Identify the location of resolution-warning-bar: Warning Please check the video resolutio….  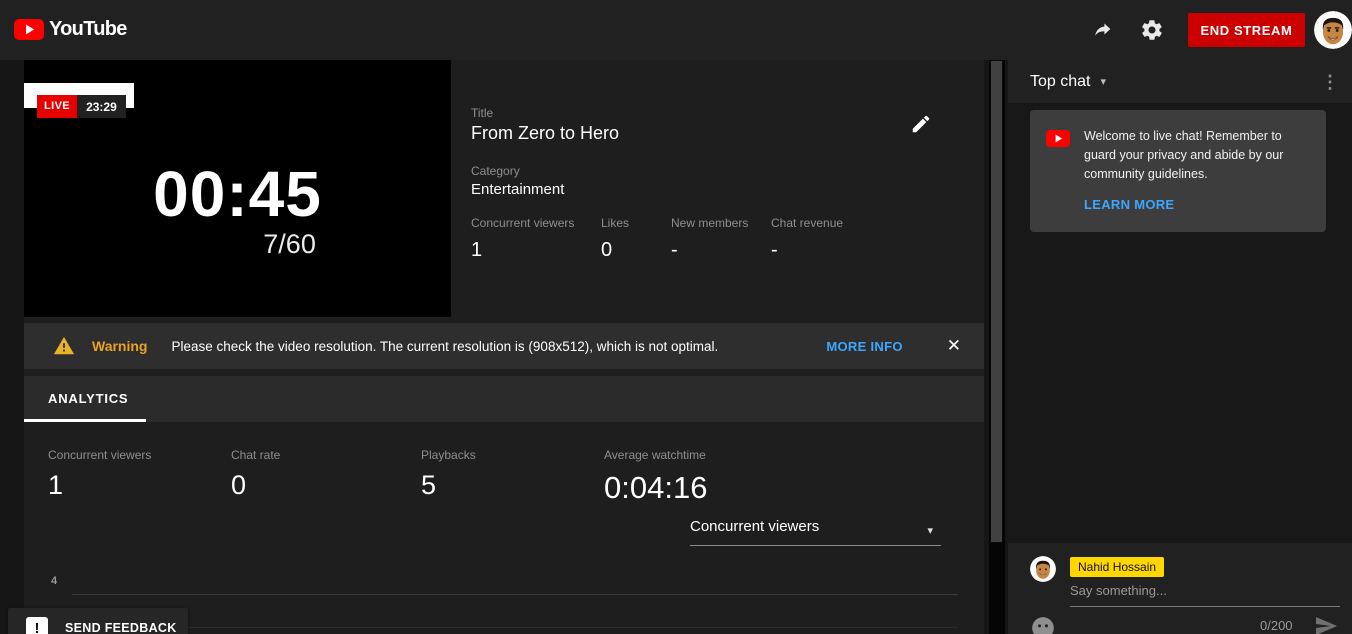
(504, 346).